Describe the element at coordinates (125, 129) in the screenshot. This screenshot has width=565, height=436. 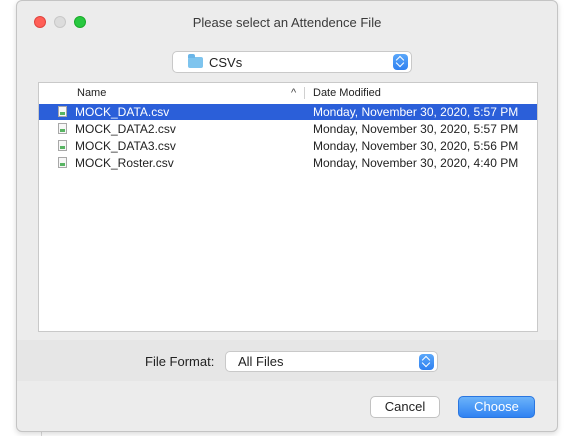
I see `file-name: MOCK_DATA2.csv` at that location.